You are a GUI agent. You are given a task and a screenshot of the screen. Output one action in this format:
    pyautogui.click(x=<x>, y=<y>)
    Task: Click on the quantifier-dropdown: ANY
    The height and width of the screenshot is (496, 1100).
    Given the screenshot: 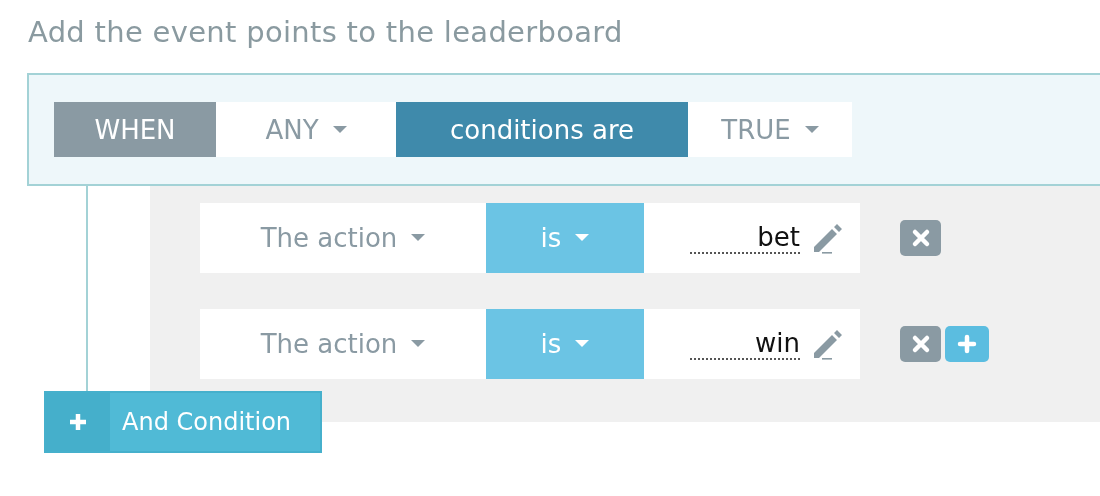 What is the action you would take?
    pyautogui.click(x=306, y=129)
    